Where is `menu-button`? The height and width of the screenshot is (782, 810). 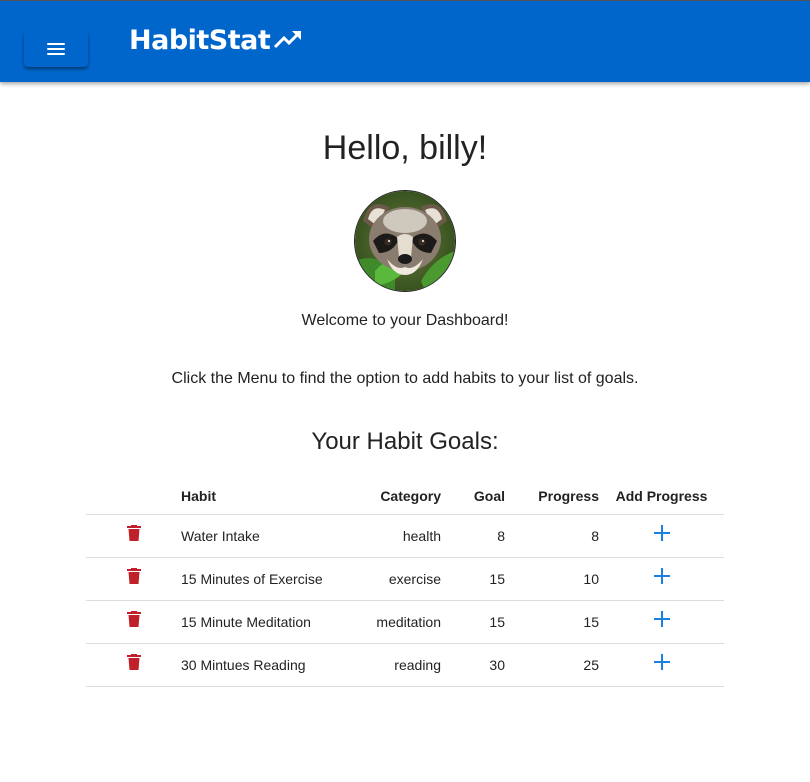 menu-button is located at coordinates (56, 49).